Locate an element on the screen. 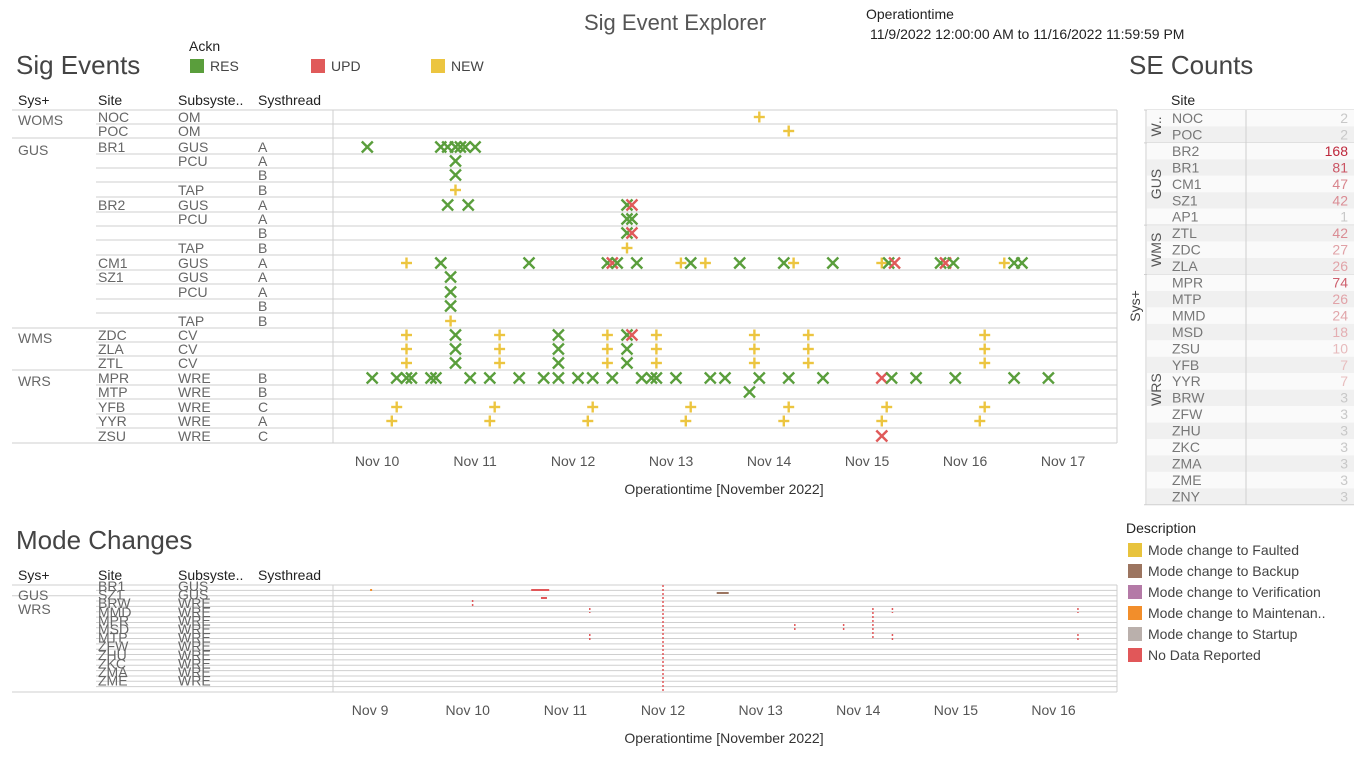 The height and width of the screenshot is (768, 1366). legend-upd: UPD is located at coordinates (336, 66).